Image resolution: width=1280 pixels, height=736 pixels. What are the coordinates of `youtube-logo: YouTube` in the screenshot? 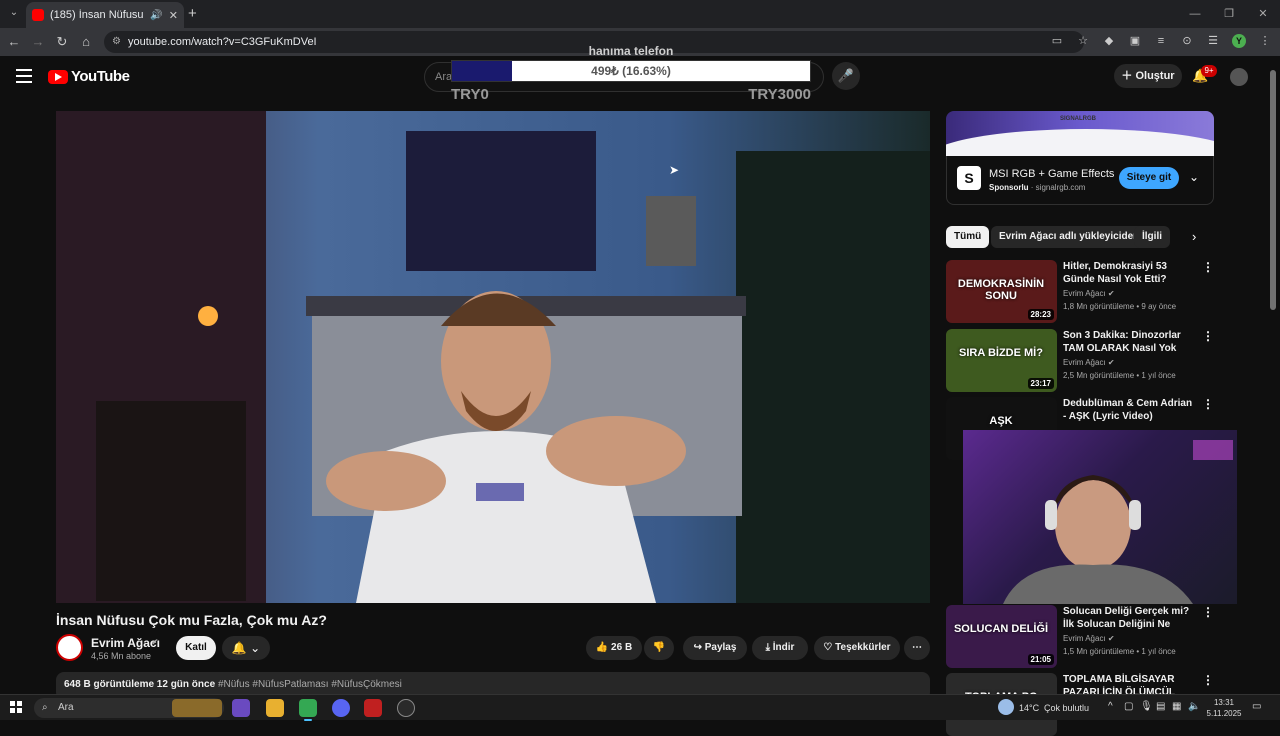 It's located at (89, 76).